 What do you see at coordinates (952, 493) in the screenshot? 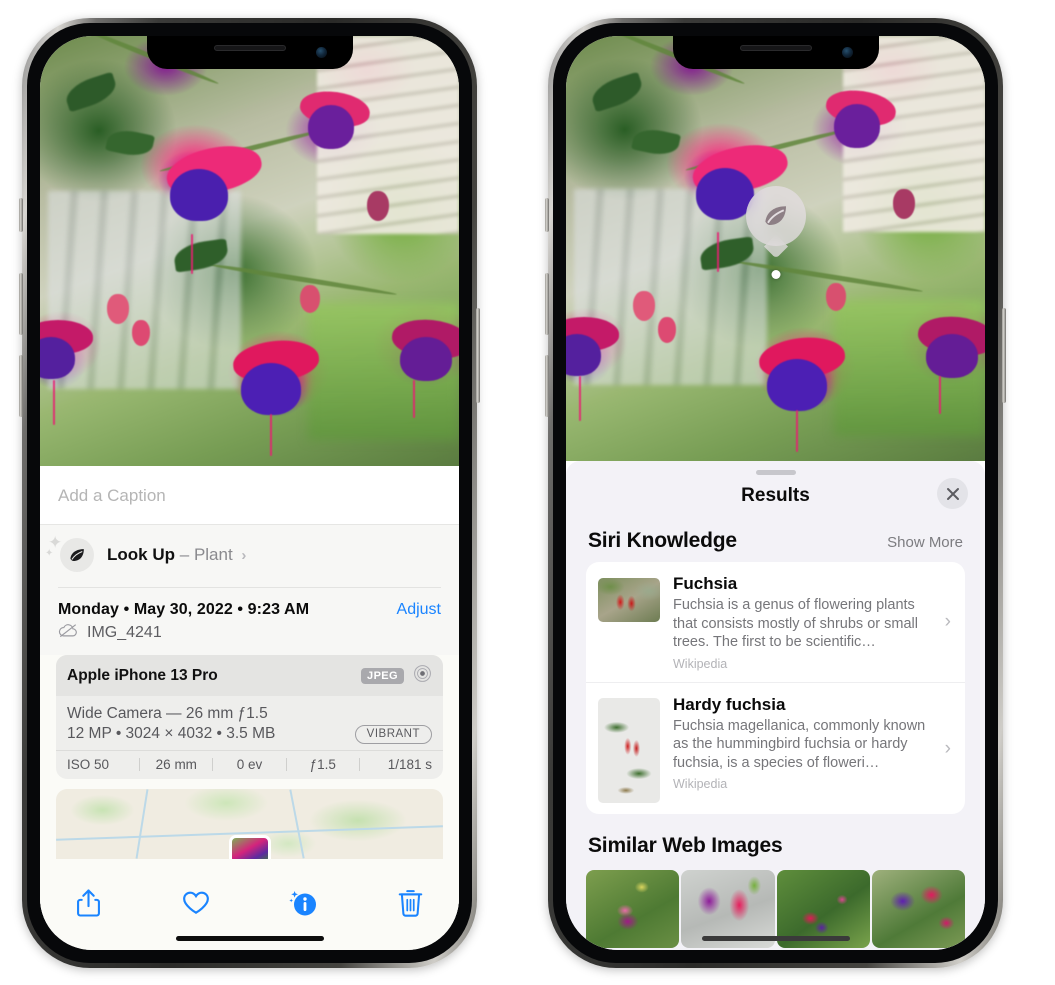
I see `close-icon` at bounding box center [952, 493].